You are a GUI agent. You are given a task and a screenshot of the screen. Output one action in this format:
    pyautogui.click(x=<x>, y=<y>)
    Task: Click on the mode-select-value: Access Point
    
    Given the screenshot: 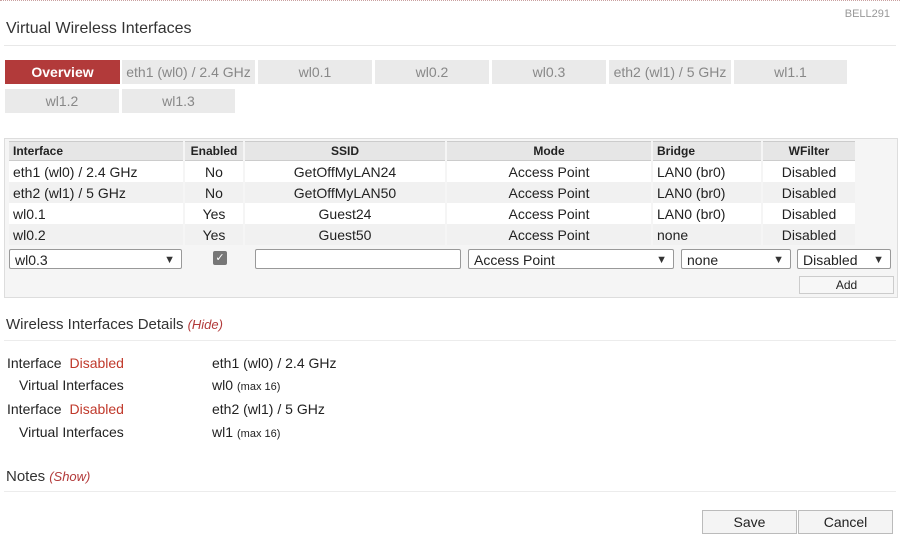 What is the action you would take?
    pyautogui.click(x=514, y=260)
    